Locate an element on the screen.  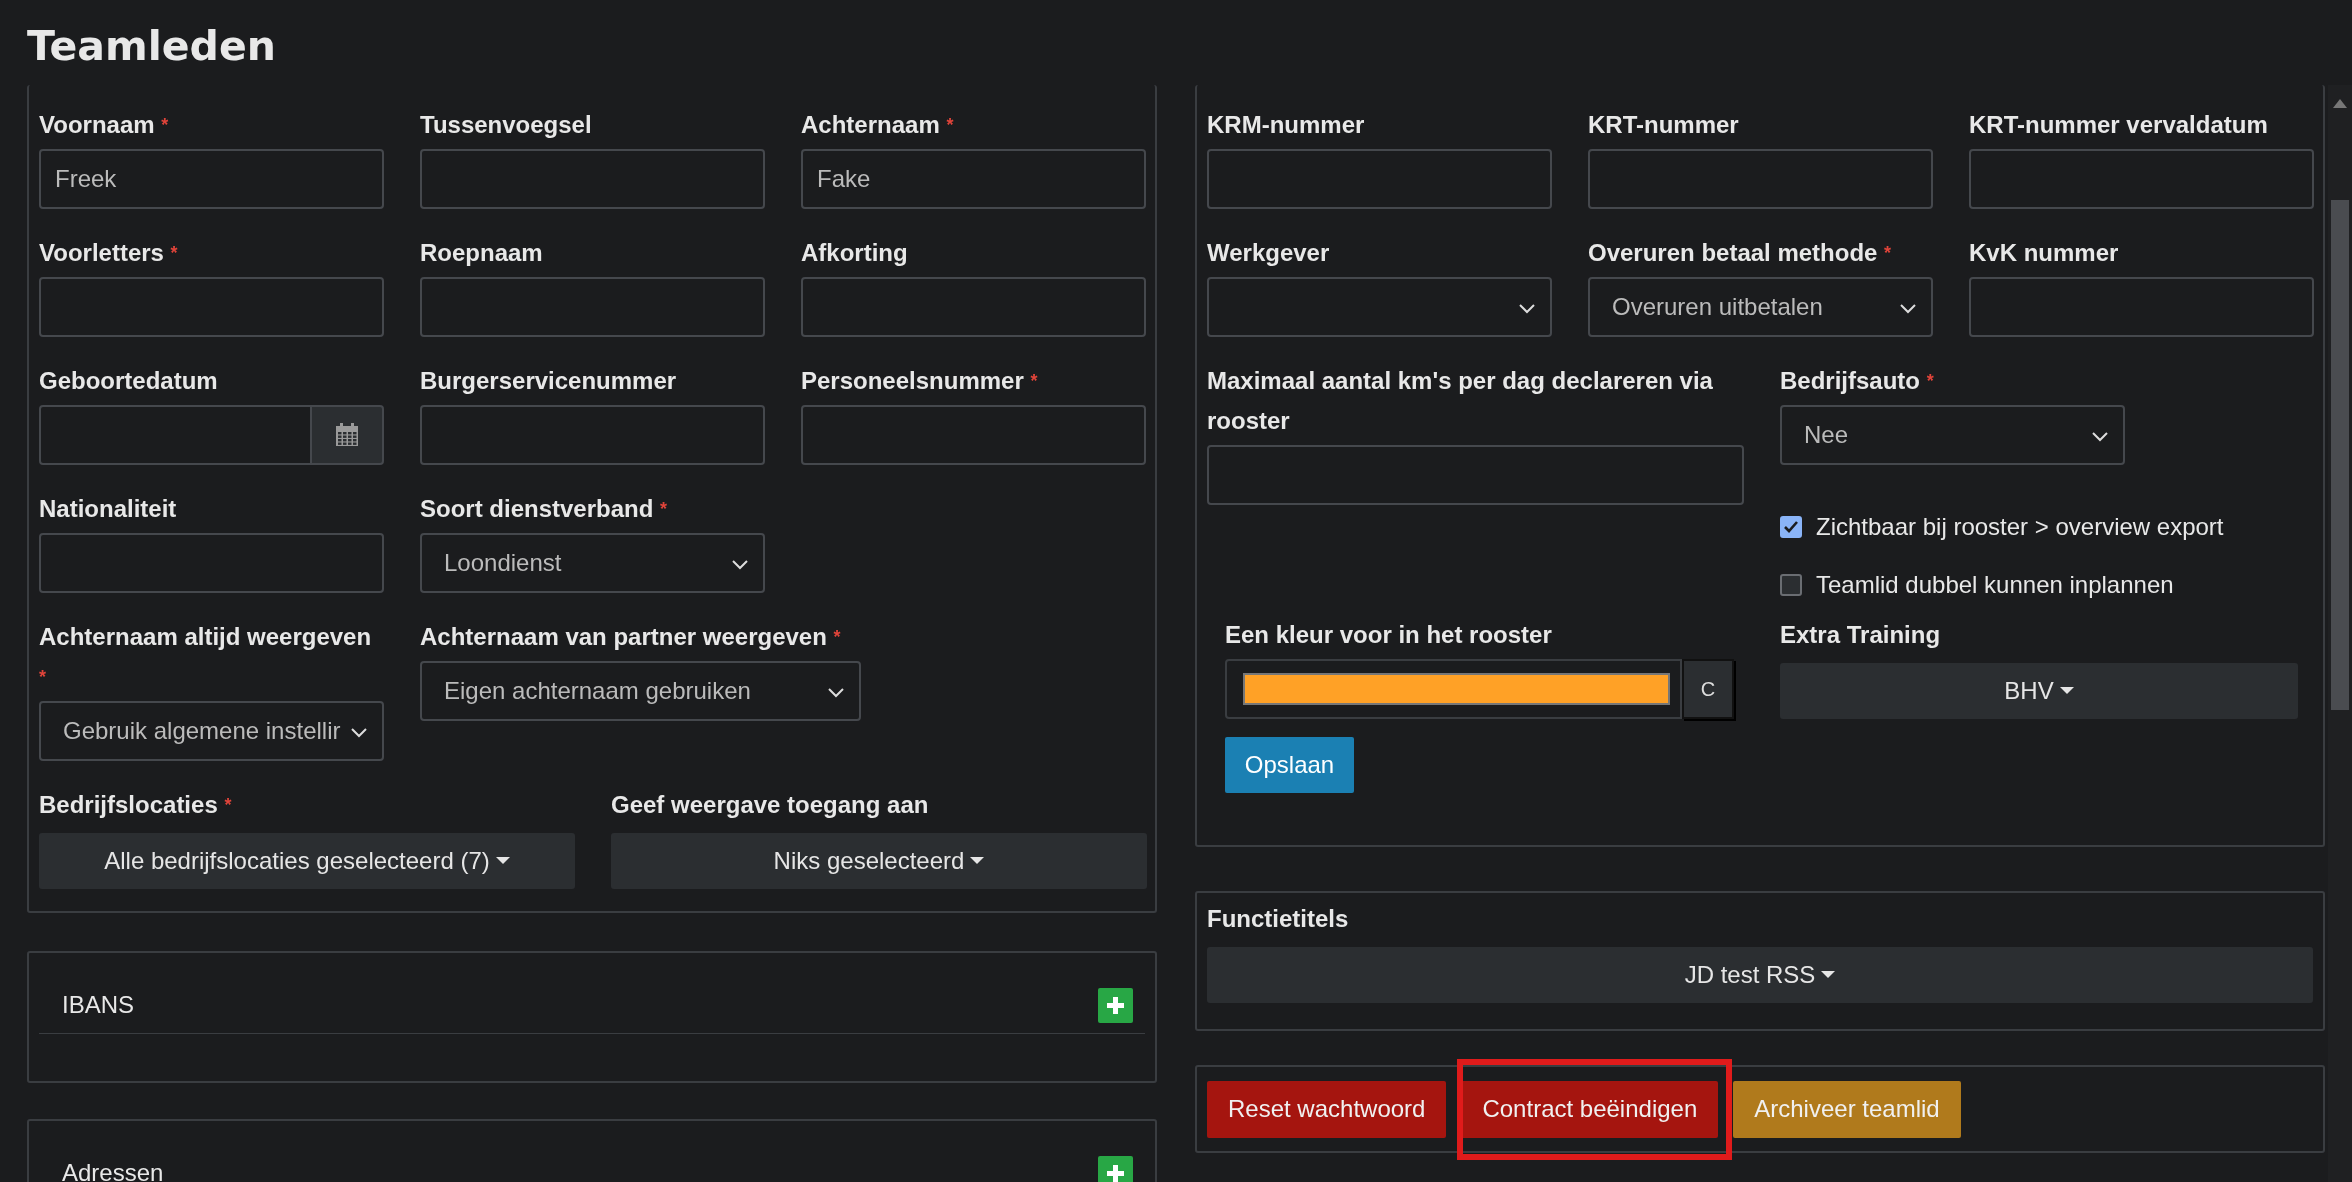
field-label: KRT-nummer is located at coordinates (1663, 124).